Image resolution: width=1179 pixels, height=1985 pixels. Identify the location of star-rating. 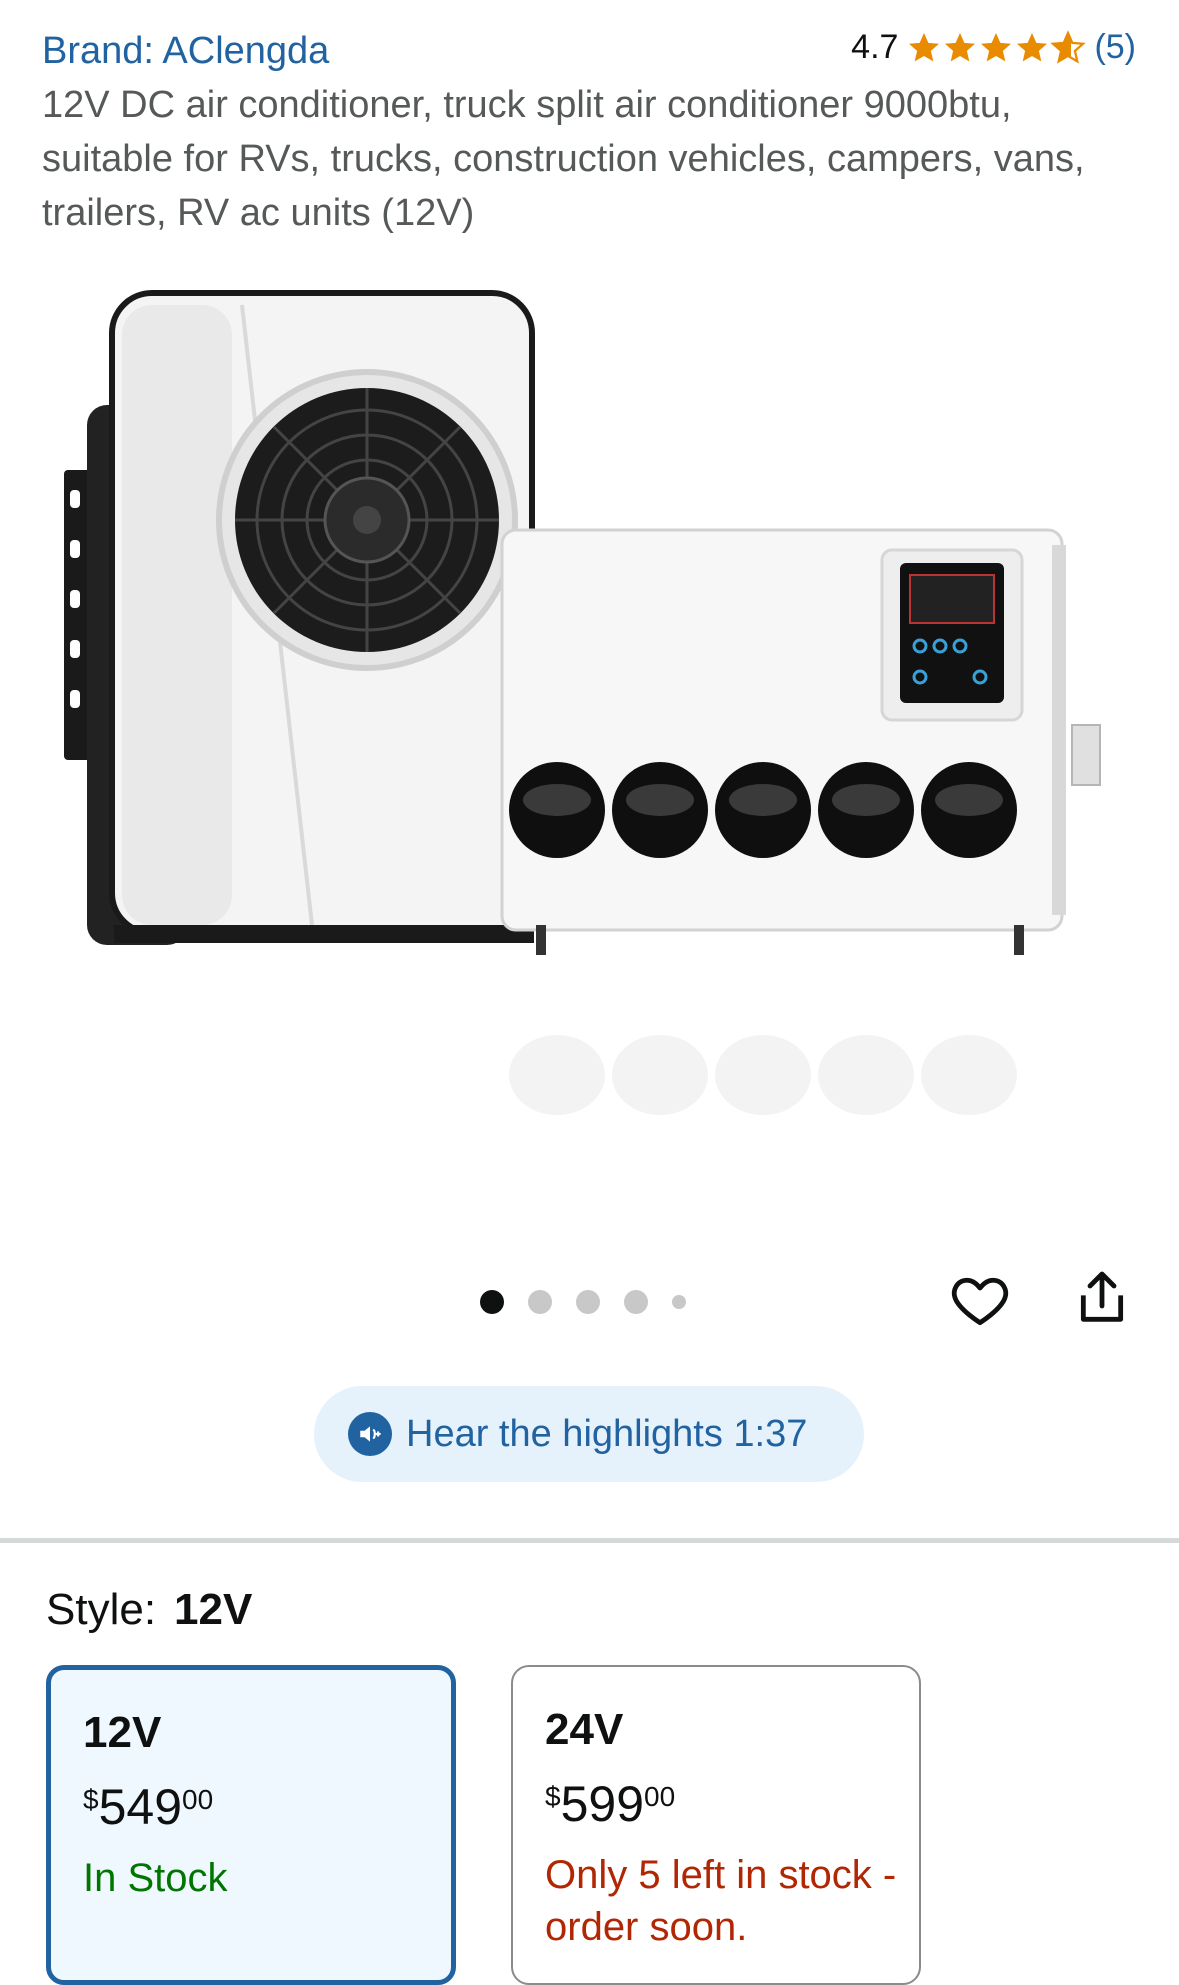
(996, 47).